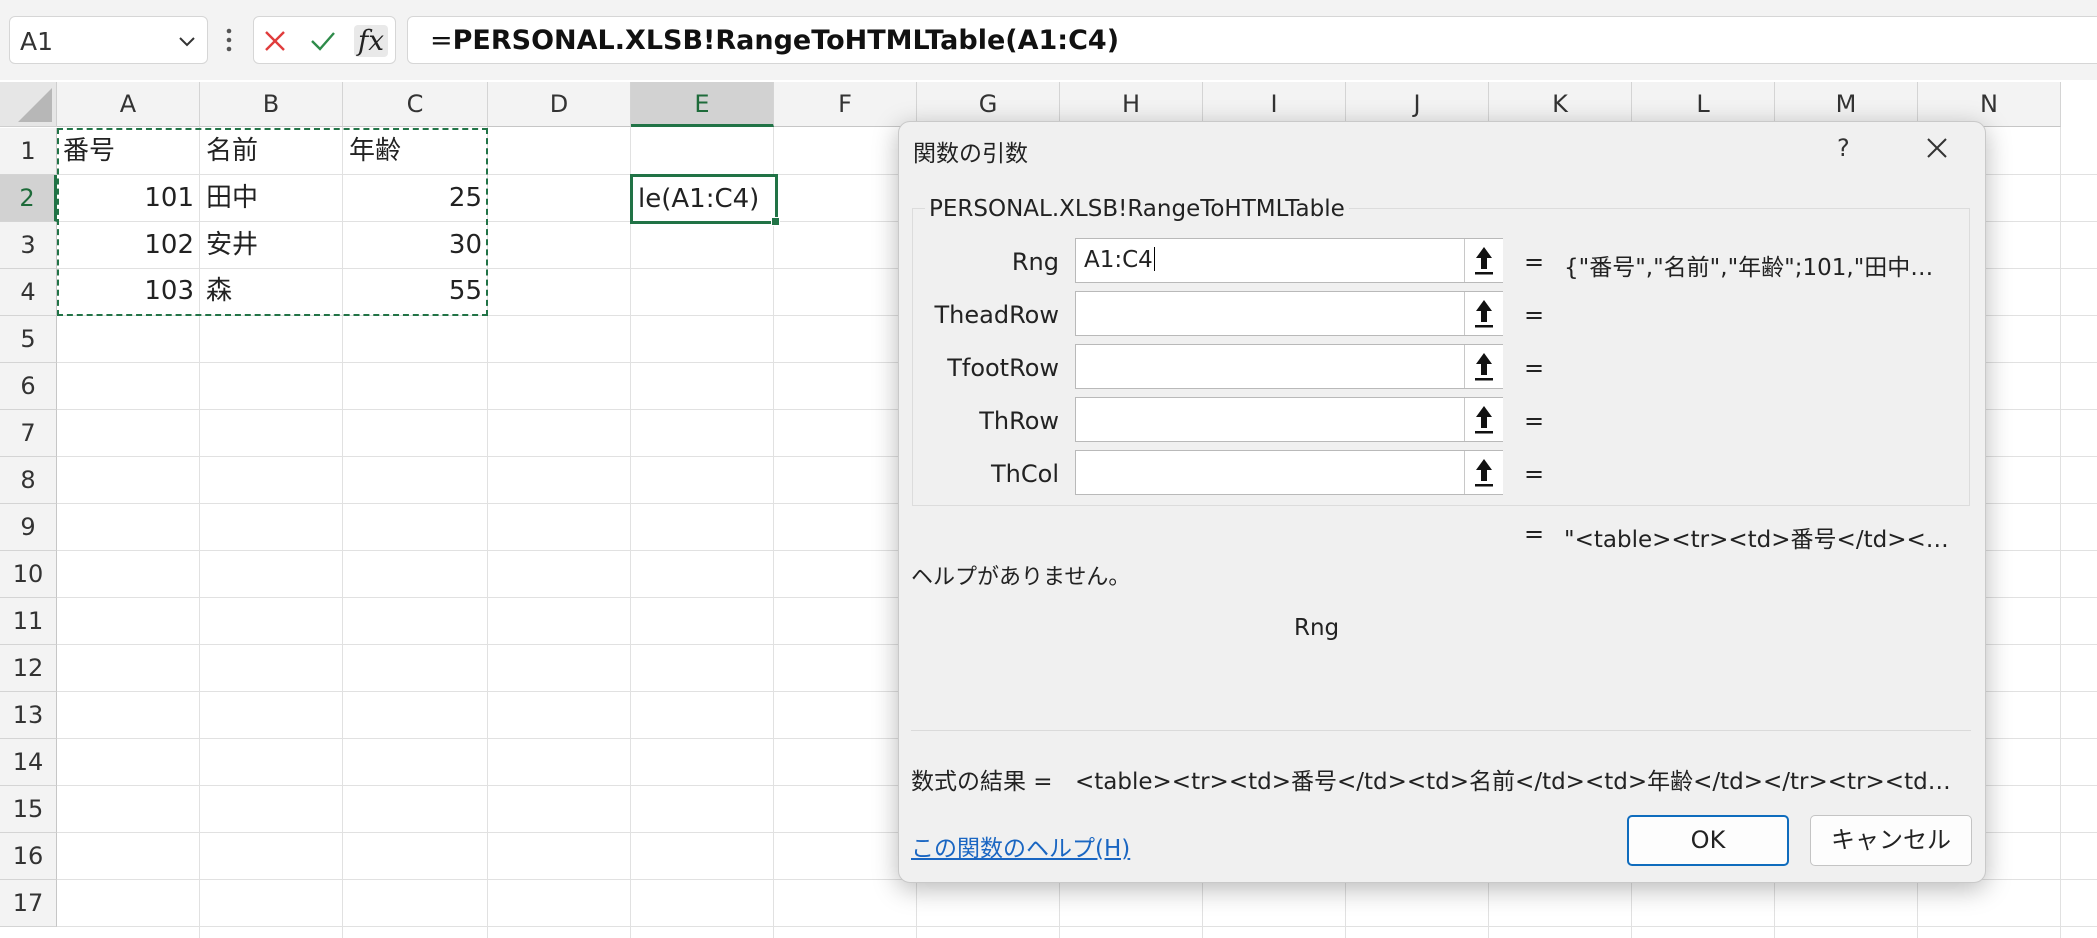 The image size is (2097, 938). What do you see at coordinates (1534, 474) in the screenshot?
I see `arg-equals-thcol: =` at bounding box center [1534, 474].